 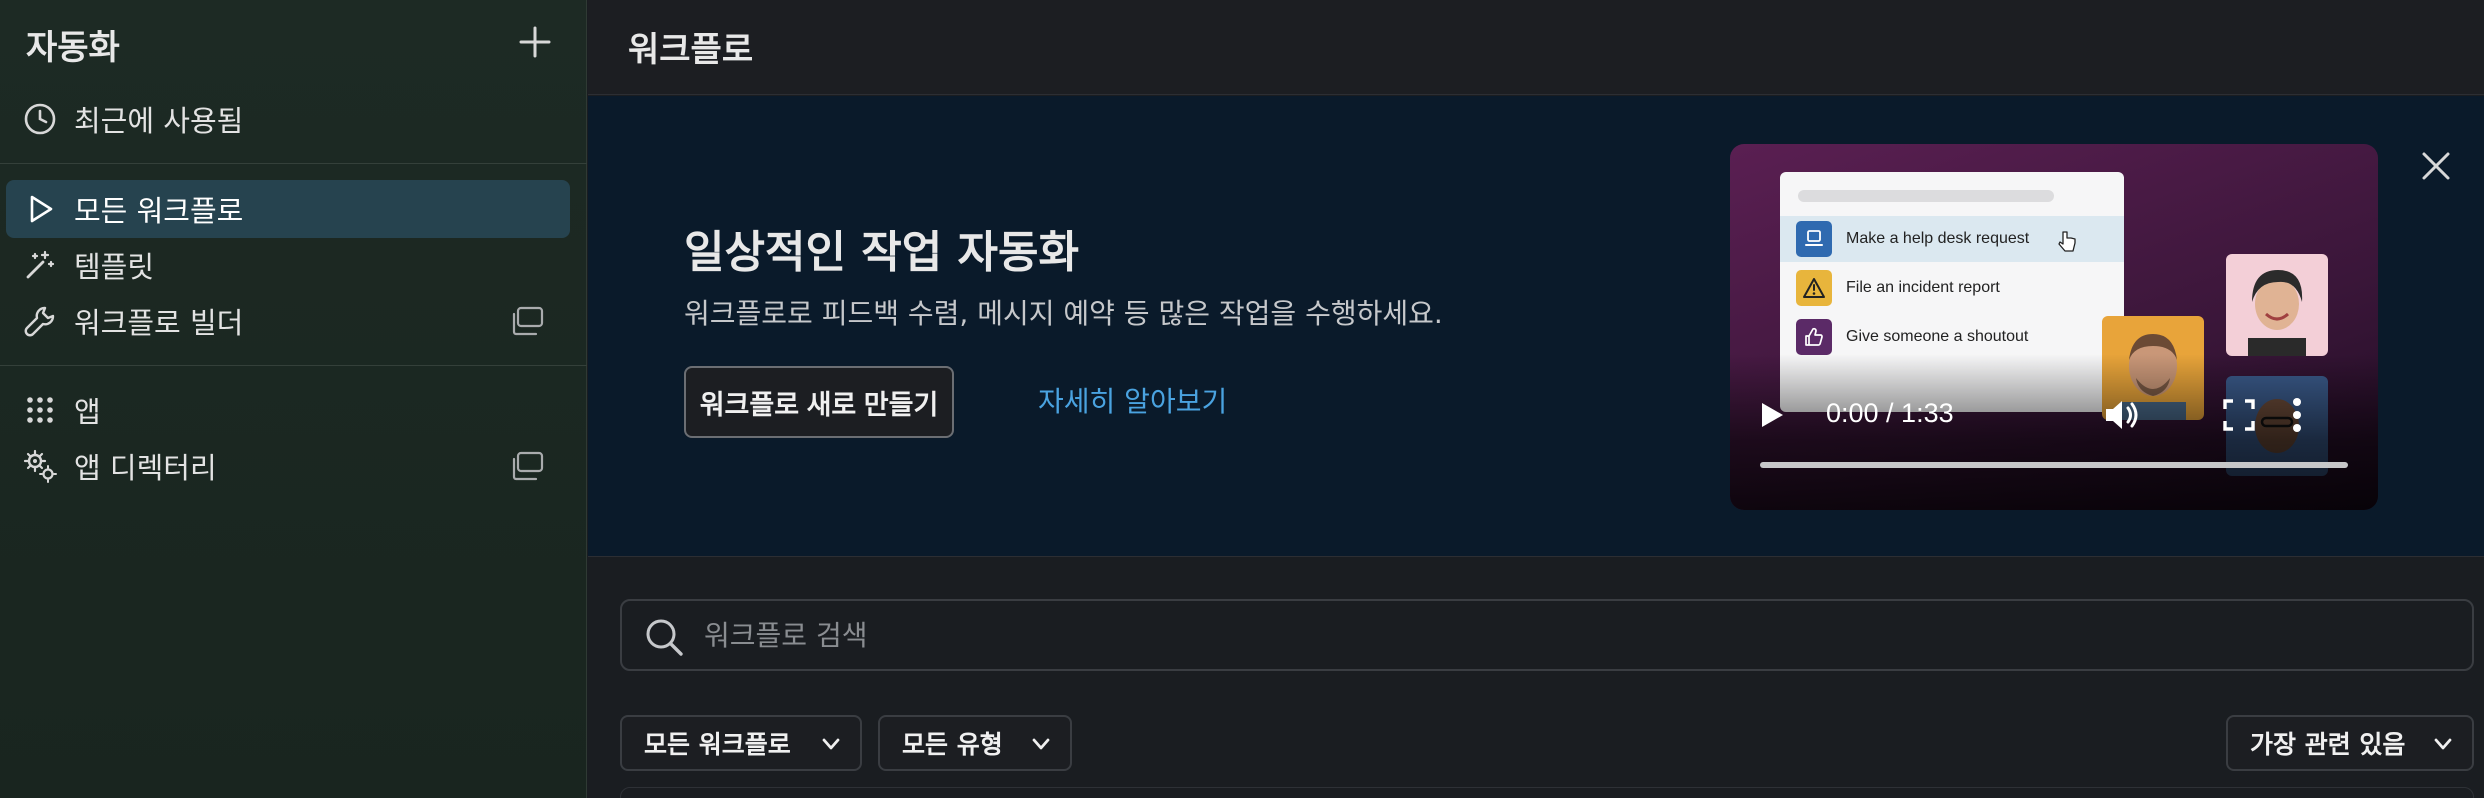 What do you see at coordinates (952, 744) in the screenshot?
I see `filter-label: 모든 유형` at bounding box center [952, 744].